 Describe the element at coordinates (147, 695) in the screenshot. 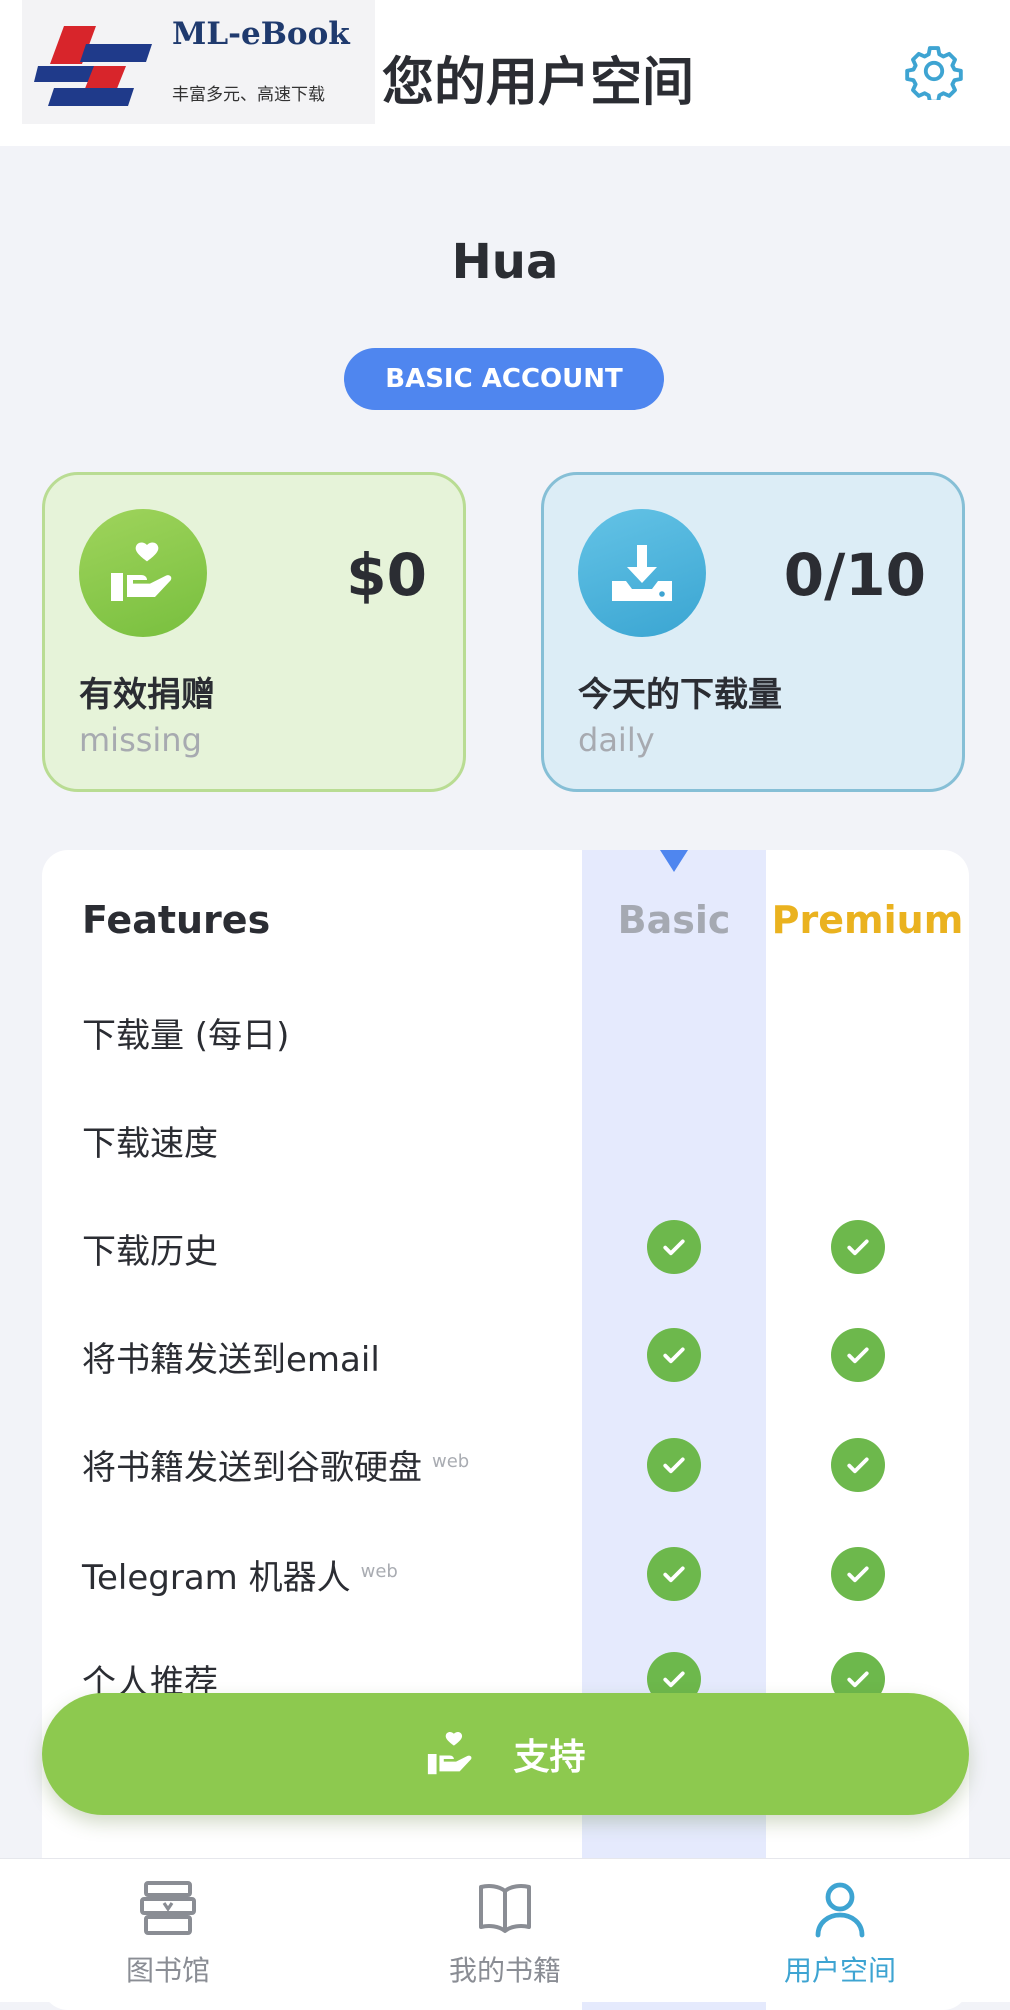

I see `donation-label: 有效捐赠` at that location.